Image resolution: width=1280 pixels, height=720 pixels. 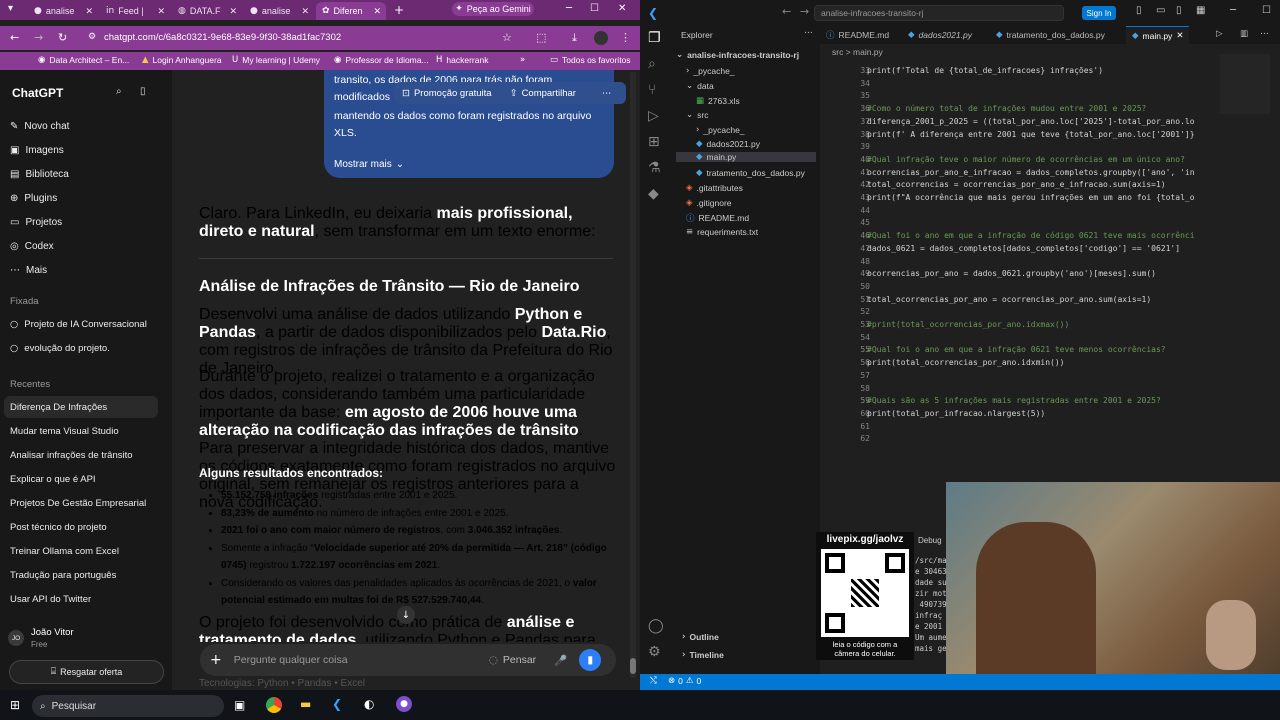 I want to click on scrollbar, so click(x=633, y=375).